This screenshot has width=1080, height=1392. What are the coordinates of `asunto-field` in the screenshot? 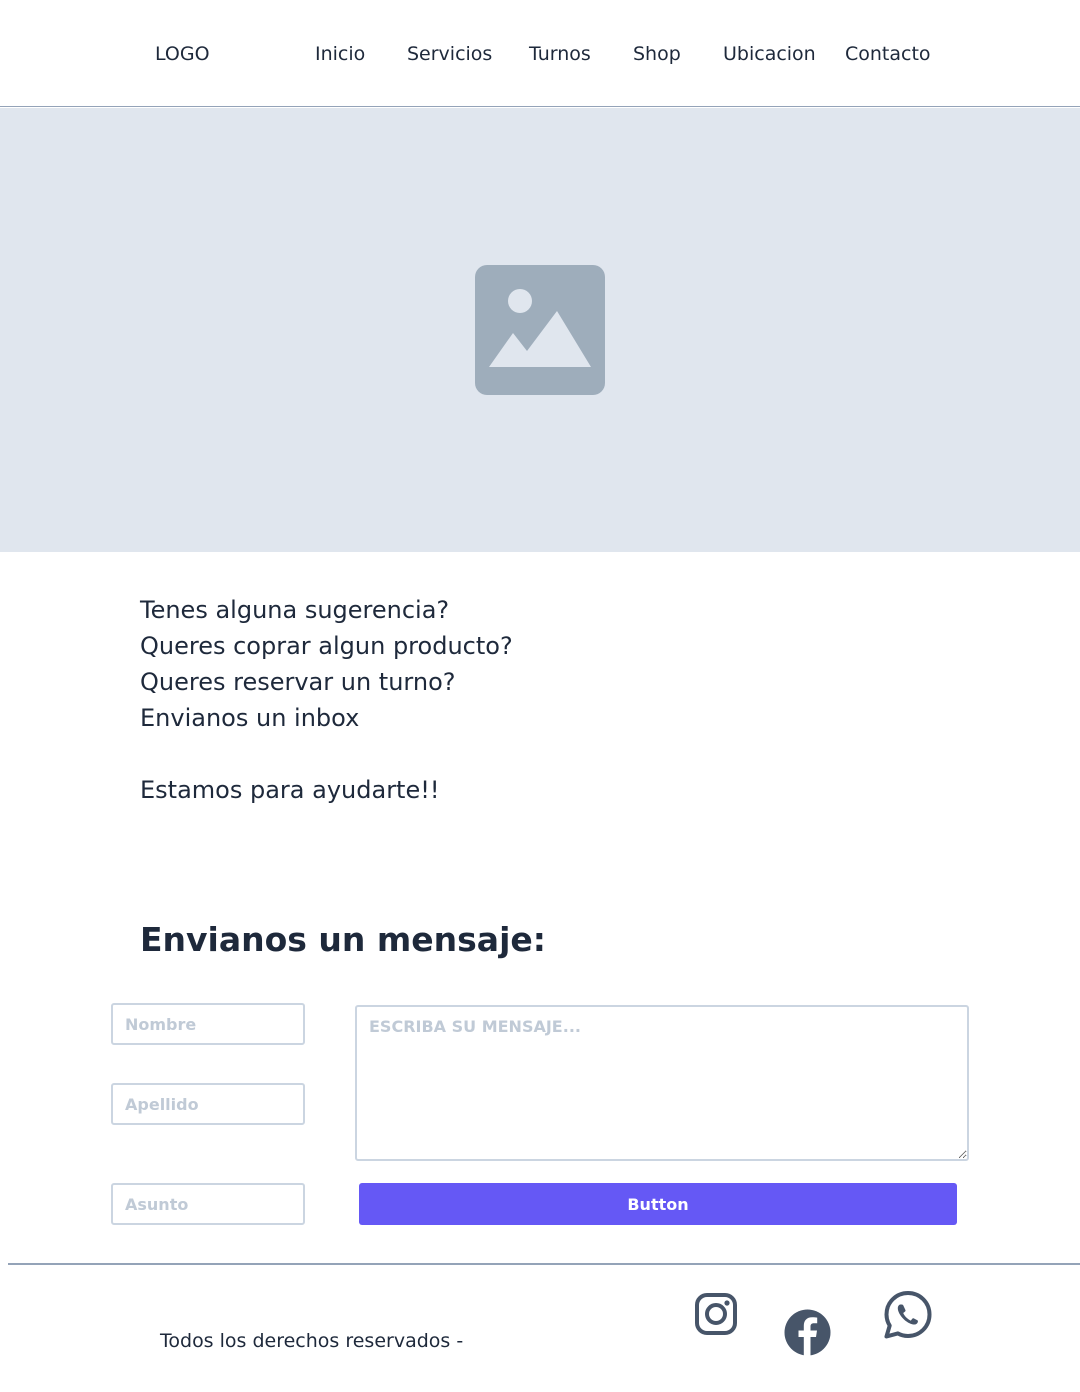 It's located at (208, 1204).